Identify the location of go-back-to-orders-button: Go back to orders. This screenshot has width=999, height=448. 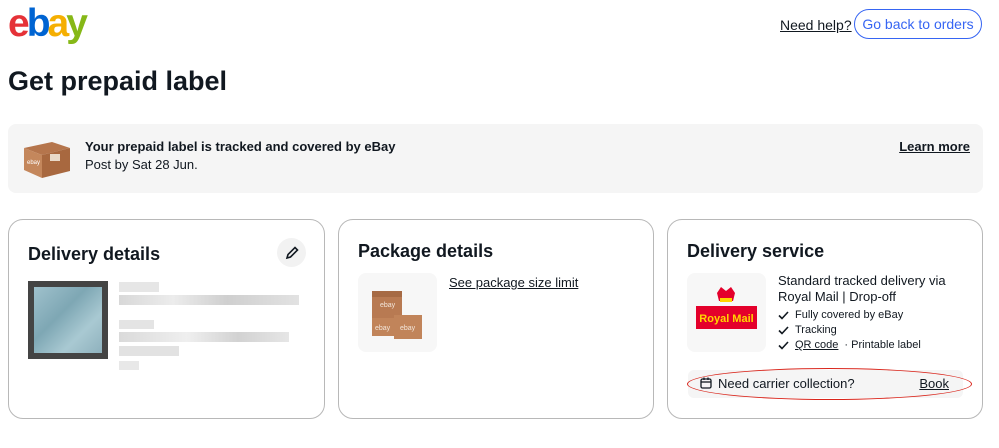
(918, 24).